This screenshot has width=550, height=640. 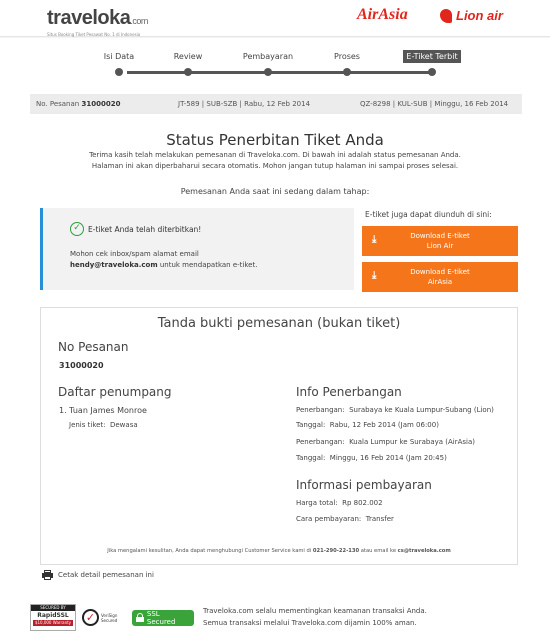 I want to click on payment-heading: Informasi pembayaran, so click(x=364, y=485).